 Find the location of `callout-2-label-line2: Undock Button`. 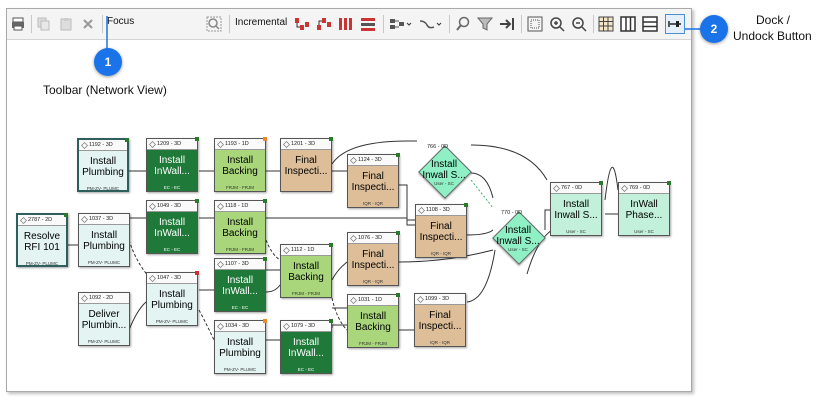

callout-2-label-line2: Undock Button is located at coordinates (772, 36).